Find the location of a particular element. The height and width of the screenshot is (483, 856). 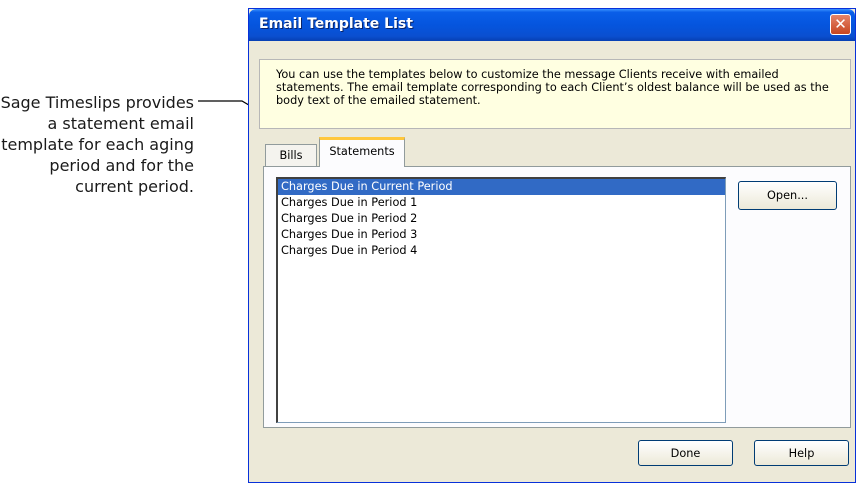

tab-bills-label: Bills is located at coordinates (291, 155).